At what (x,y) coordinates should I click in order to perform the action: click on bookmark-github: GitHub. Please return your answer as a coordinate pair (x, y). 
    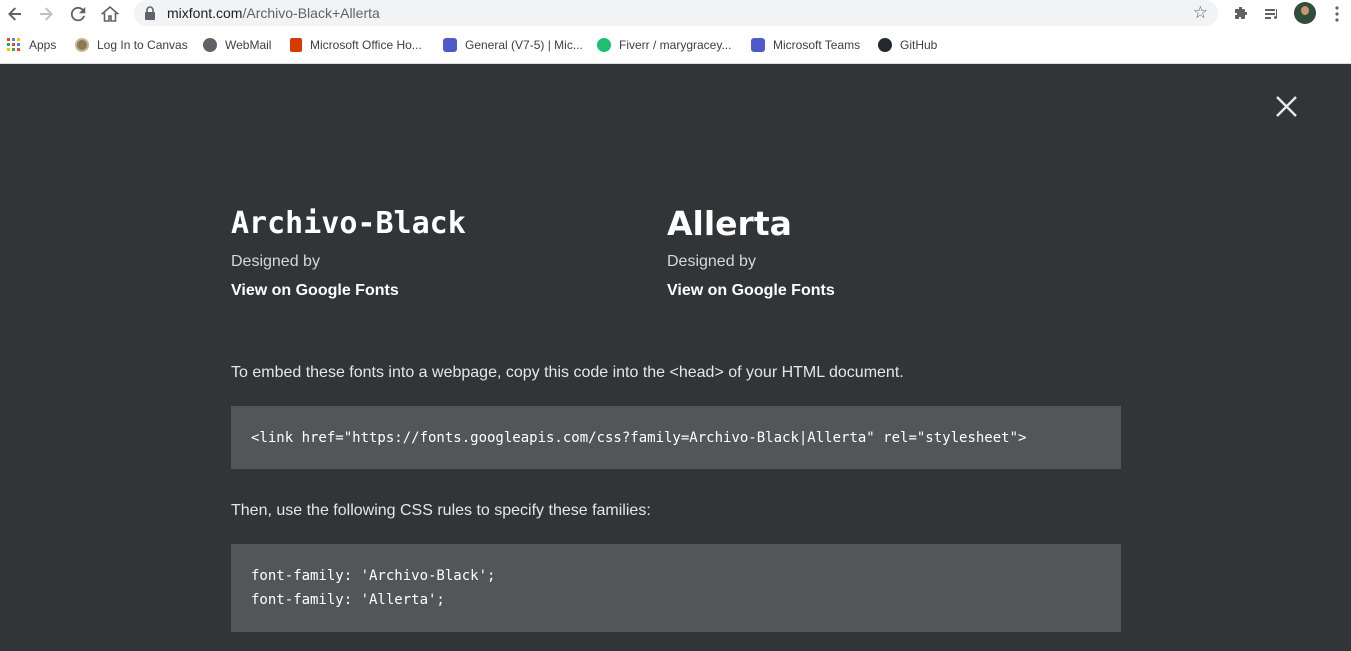
    Looking at the image, I should click on (907, 45).